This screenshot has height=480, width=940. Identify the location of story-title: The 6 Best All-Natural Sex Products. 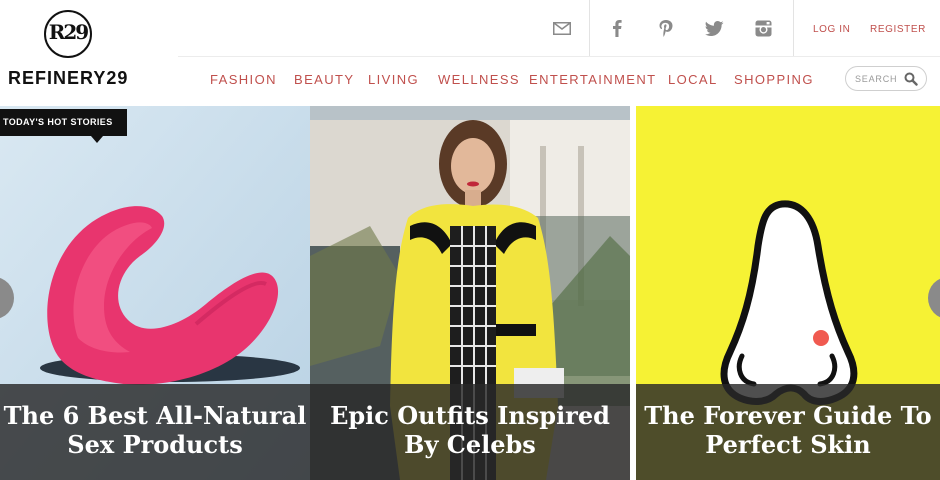
(155, 432).